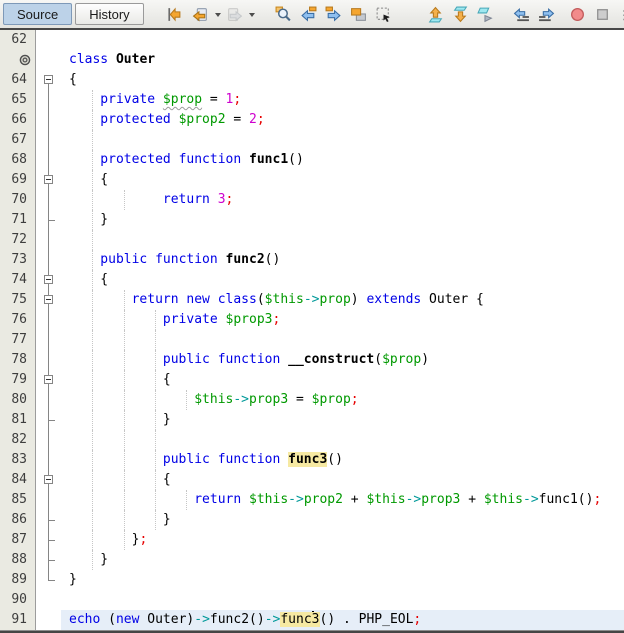 Image resolution: width=624 pixels, height=633 pixels. What do you see at coordinates (461, 14) in the screenshot?
I see `next-bookmark-button` at bounding box center [461, 14].